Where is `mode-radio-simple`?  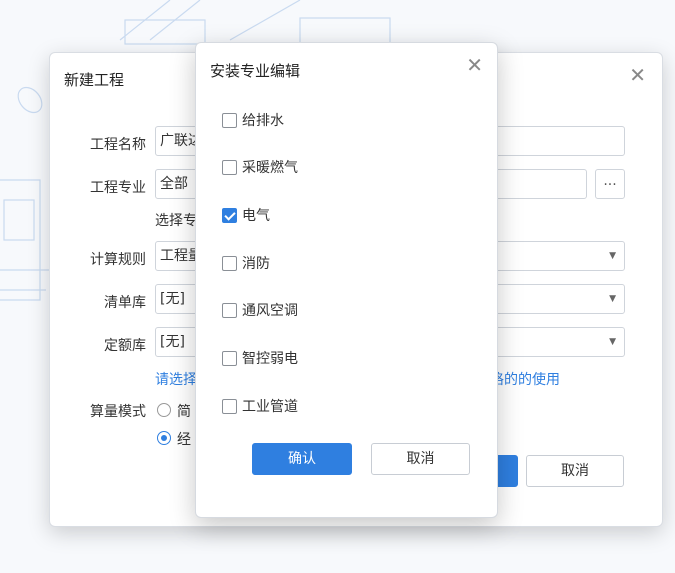 mode-radio-simple is located at coordinates (164, 410).